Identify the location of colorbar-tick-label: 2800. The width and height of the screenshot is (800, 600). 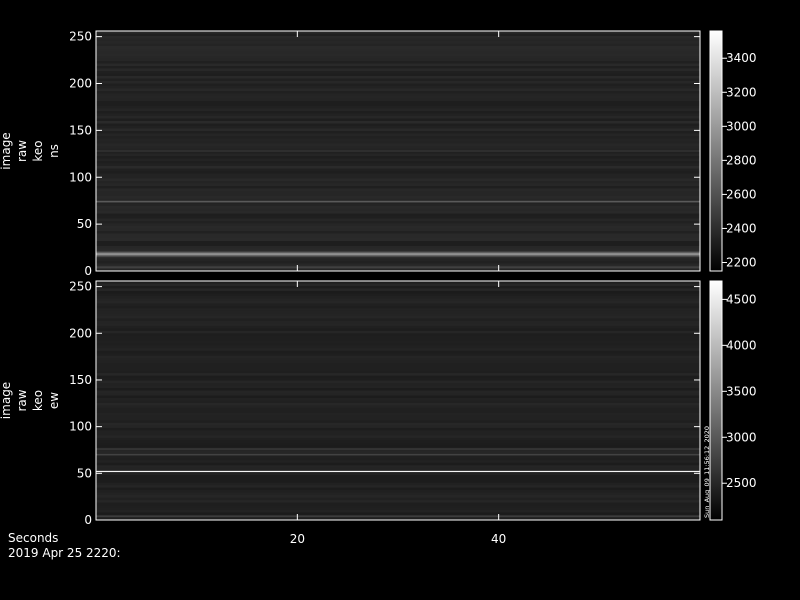
(741, 160).